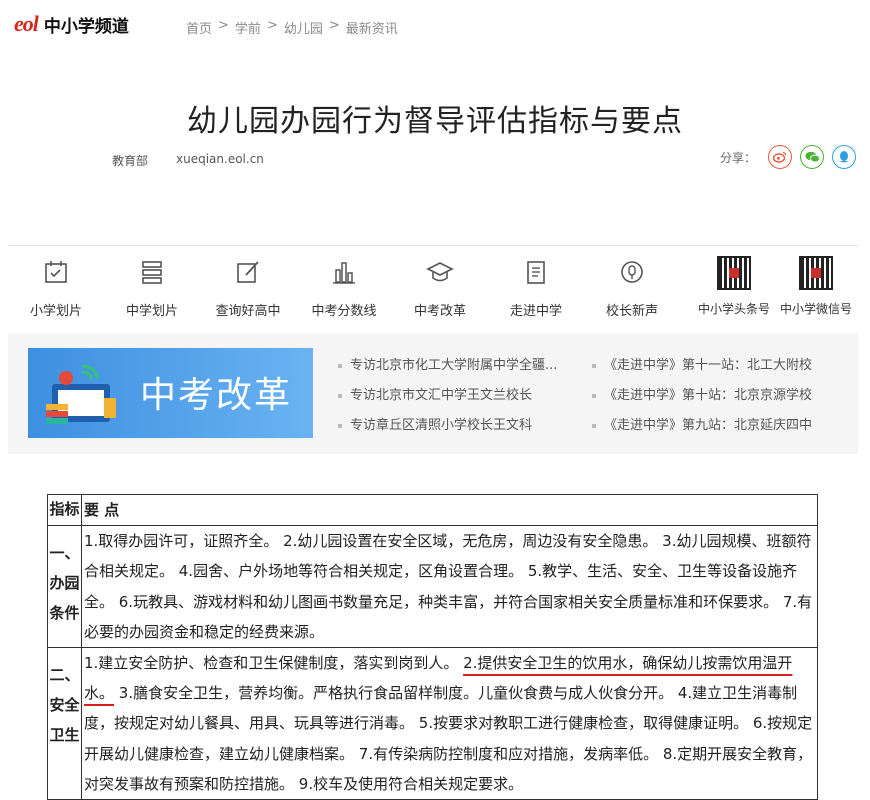 The width and height of the screenshot is (870, 800). I want to click on list-item: 专访北京市文汇中学王文兰校长, so click(460, 396).